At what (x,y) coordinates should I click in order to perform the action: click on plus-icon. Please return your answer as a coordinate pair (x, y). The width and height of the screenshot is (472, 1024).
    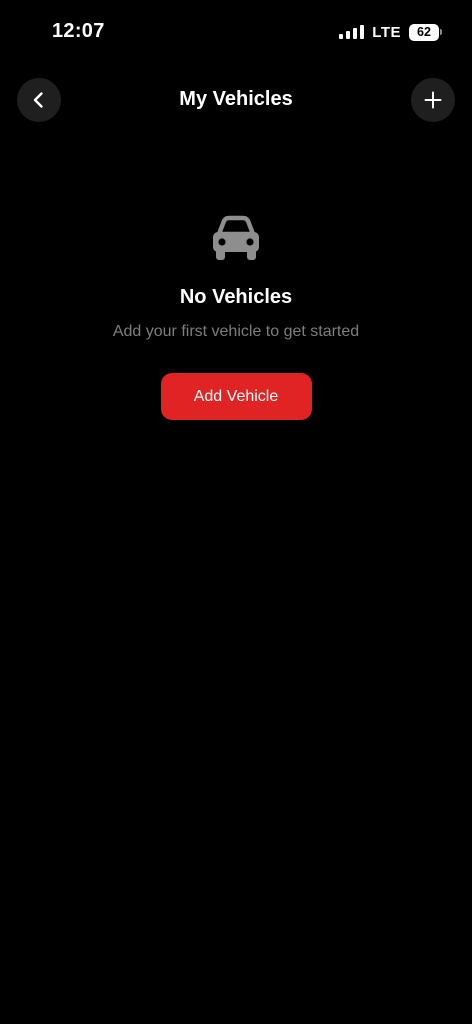
    Looking at the image, I should click on (433, 100).